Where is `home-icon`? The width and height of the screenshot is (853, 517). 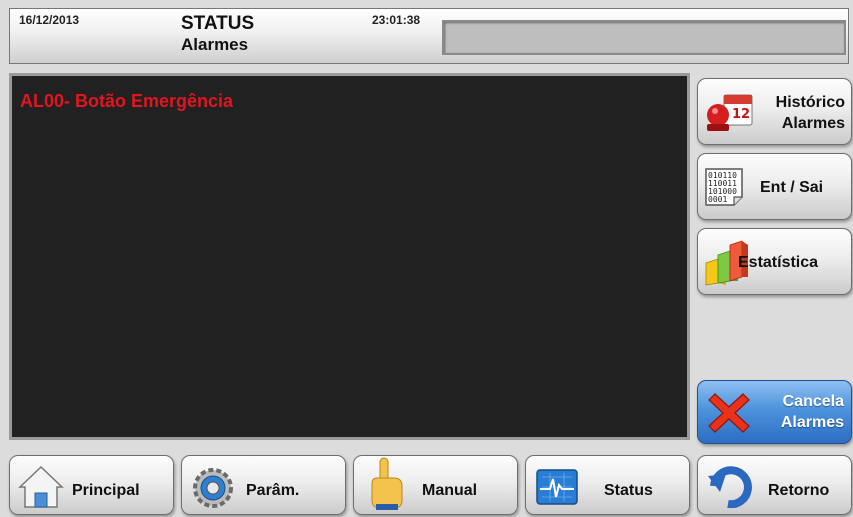 home-icon is located at coordinates (41, 489).